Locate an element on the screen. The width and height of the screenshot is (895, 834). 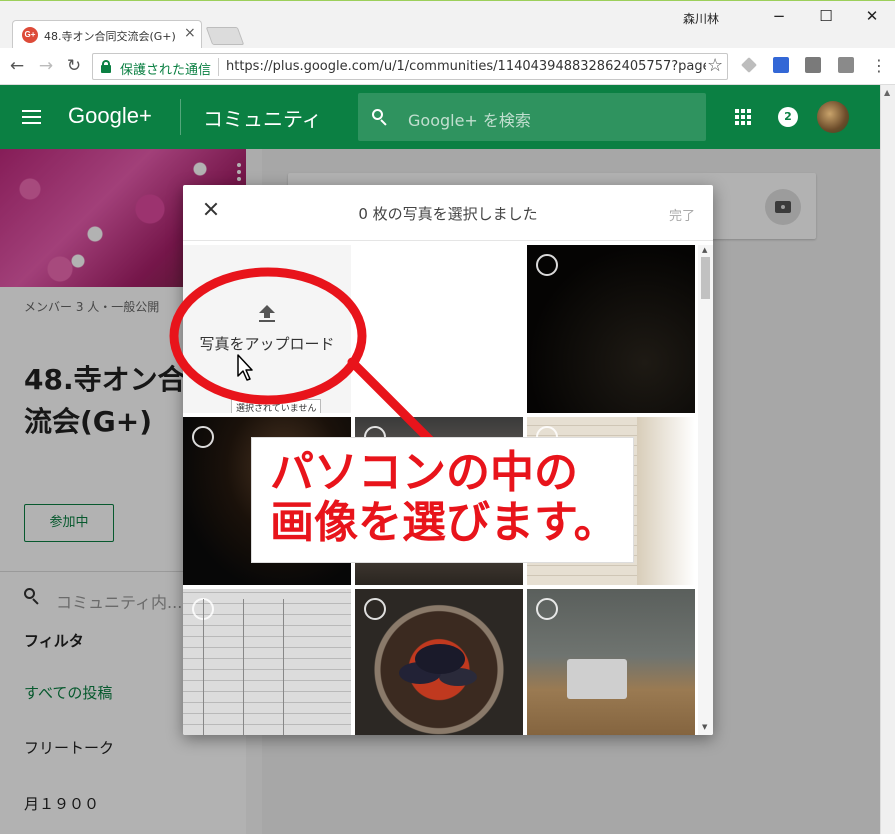
browser-menu-icon: ⋮ is located at coordinates (879, 66).